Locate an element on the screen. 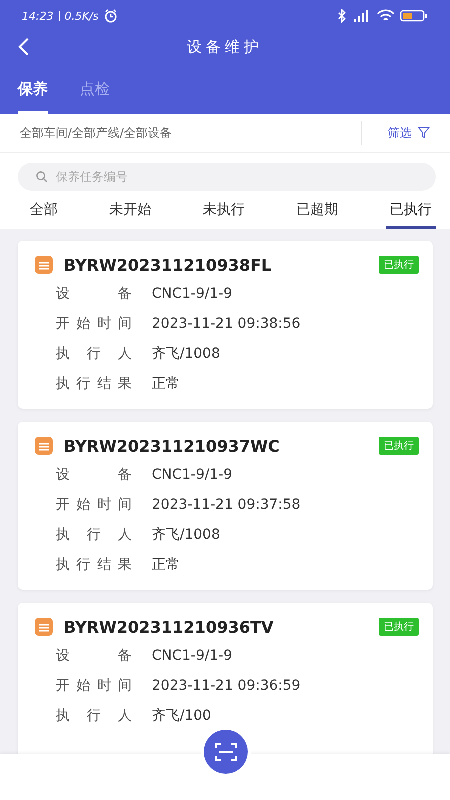  field-value: 2023-11-21 09:36:59 is located at coordinates (226, 686).